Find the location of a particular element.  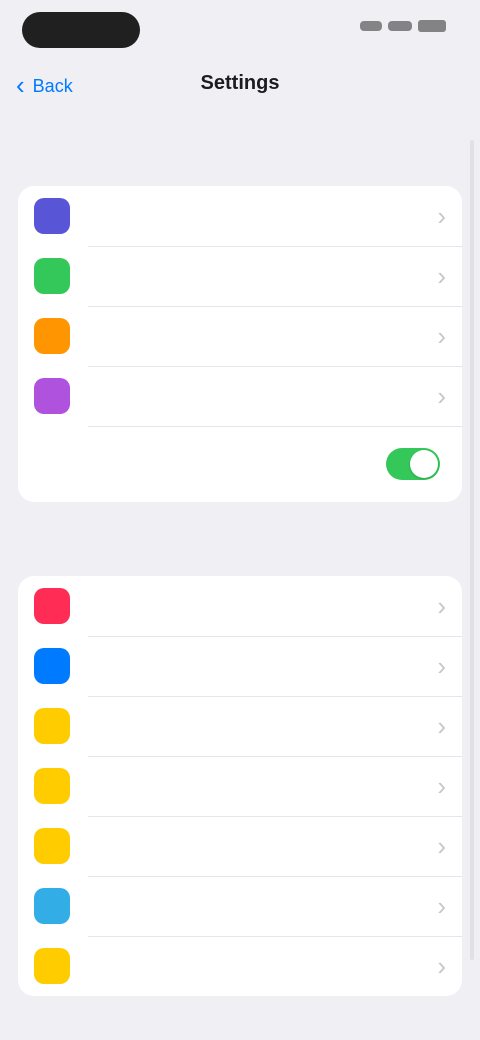

settings-row-3: › is located at coordinates (240, 336).